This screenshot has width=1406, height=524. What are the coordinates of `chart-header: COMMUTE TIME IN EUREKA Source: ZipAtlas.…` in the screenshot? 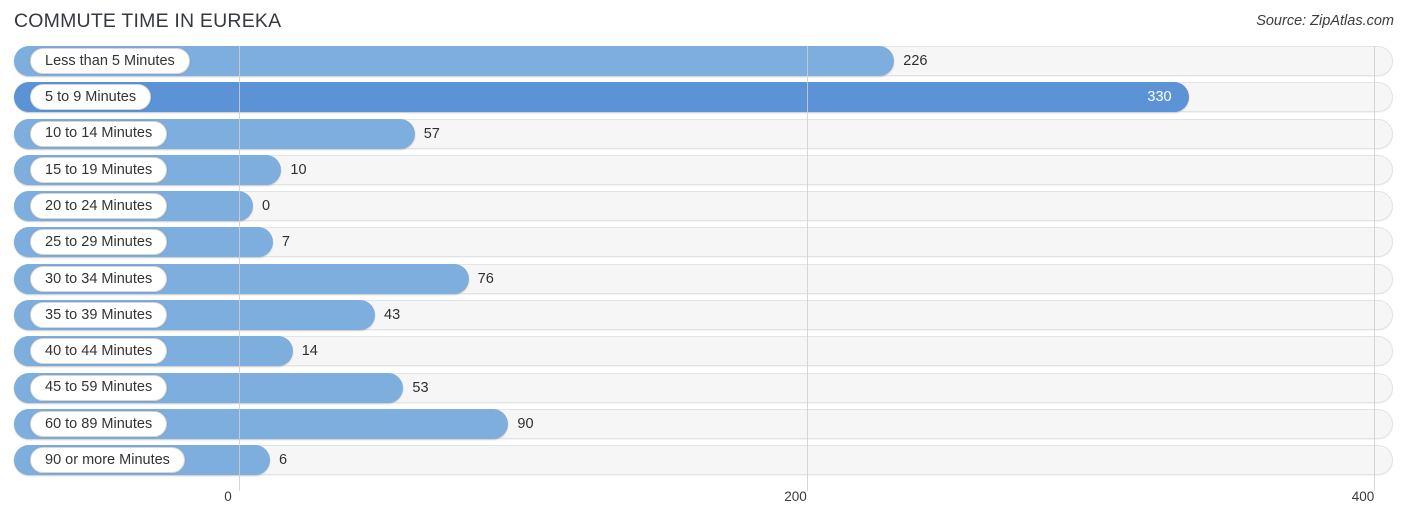 It's located at (703, 23).